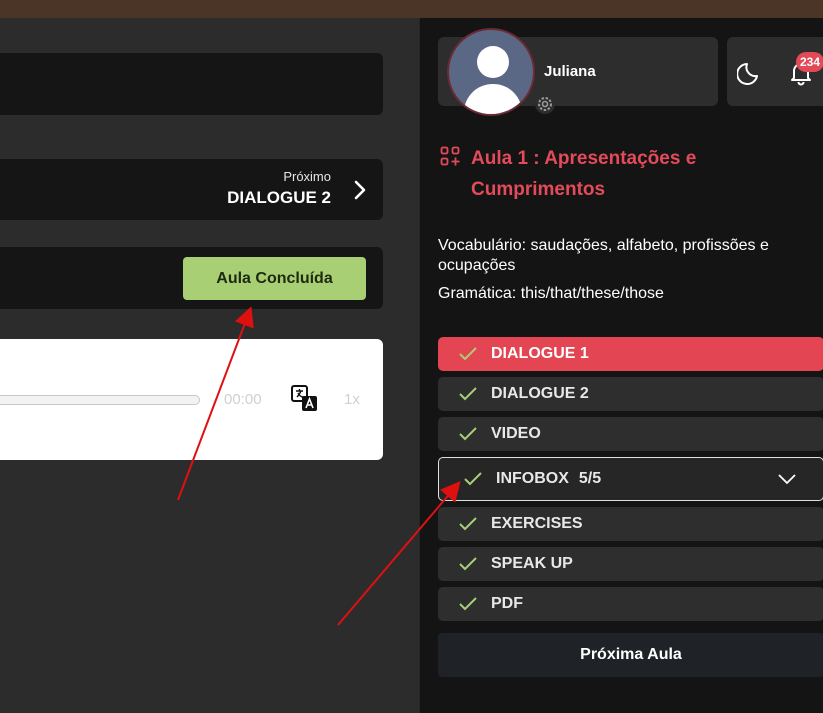  What do you see at coordinates (540, 353) in the screenshot?
I see `lesson-item-label: DIALOGUE 1` at bounding box center [540, 353].